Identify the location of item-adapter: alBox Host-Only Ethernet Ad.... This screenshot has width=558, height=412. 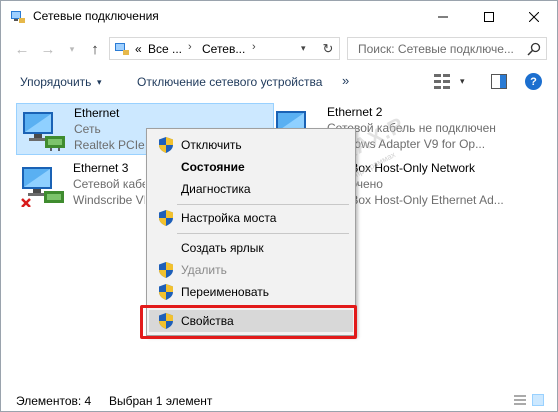
(422, 200).